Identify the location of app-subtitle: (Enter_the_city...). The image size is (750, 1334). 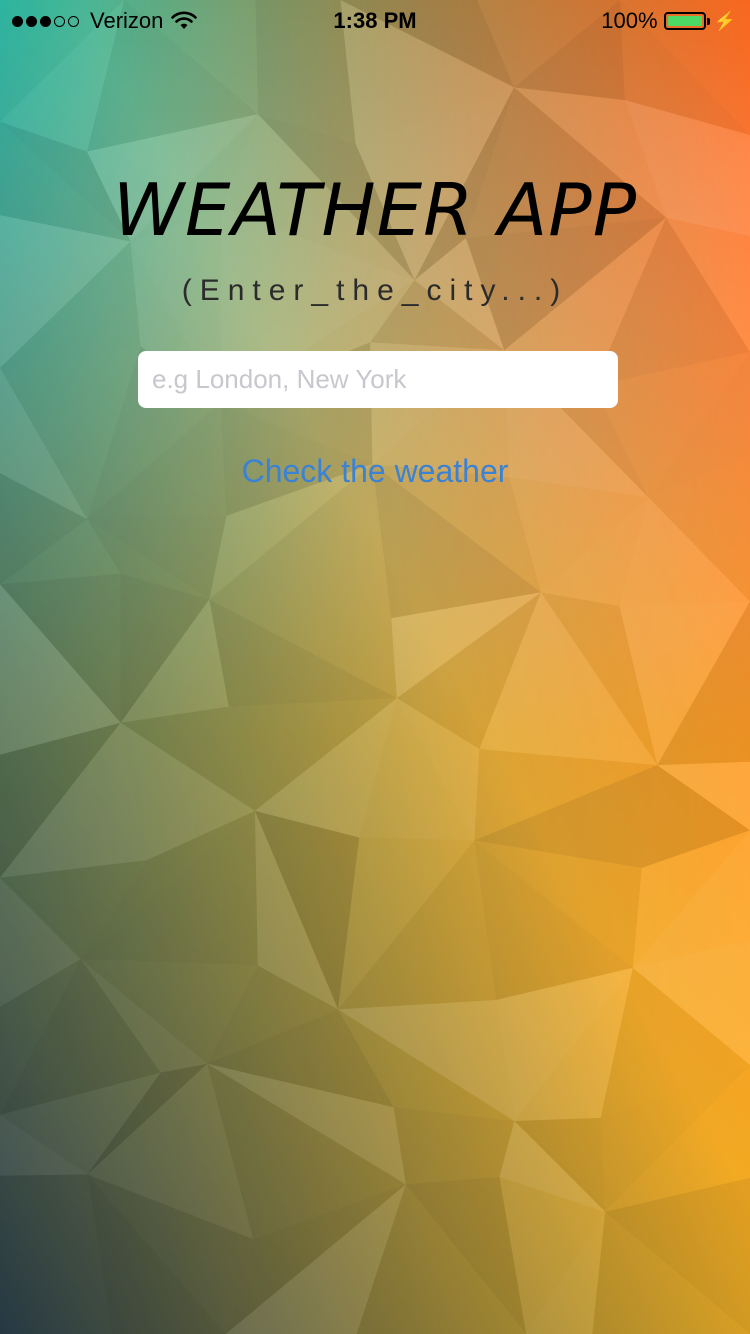
(375, 290).